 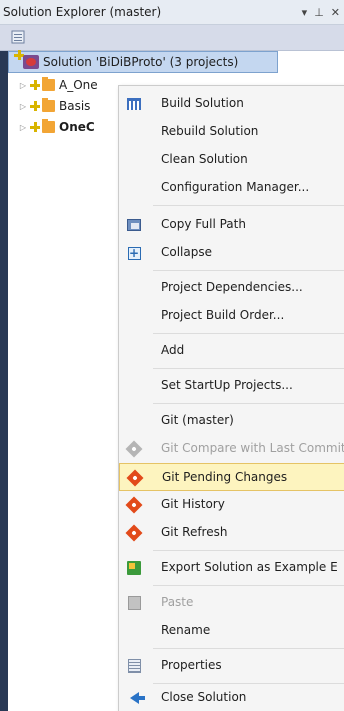 What do you see at coordinates (231, 631) in the screenshot?
I see `menu-item-rename: Rename` at bounding box center [231, 631].